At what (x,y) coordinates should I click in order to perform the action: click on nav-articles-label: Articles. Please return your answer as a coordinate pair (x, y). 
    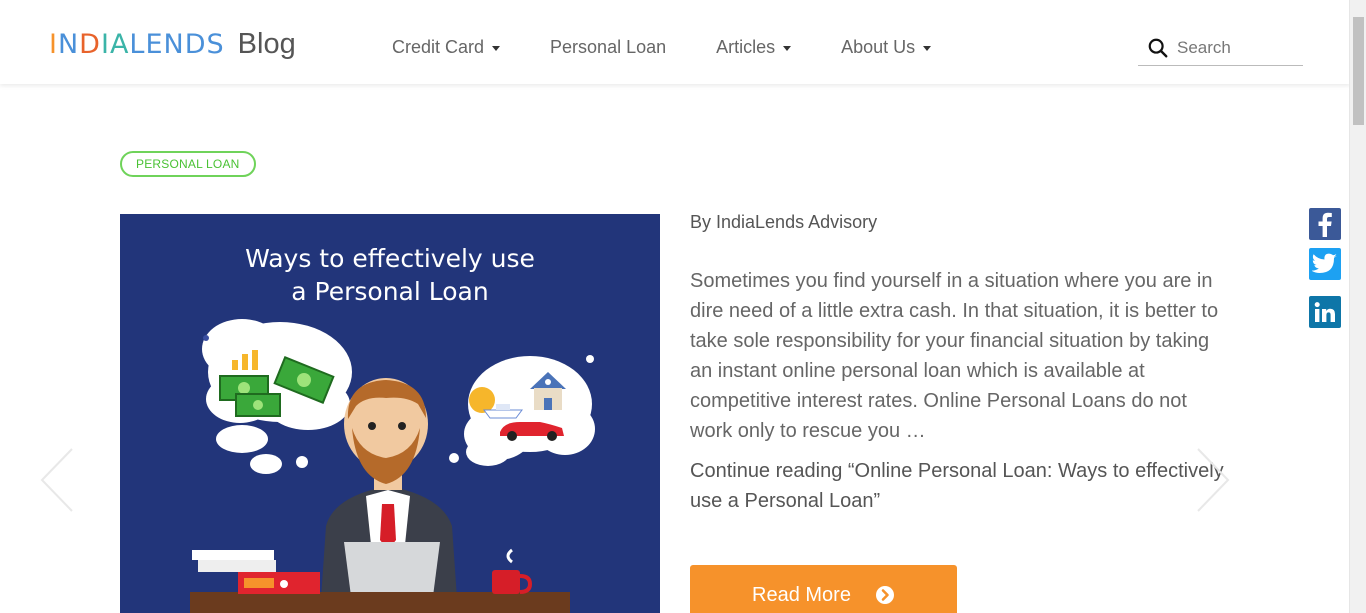
    Looking at the image, I should click on (746, 46).